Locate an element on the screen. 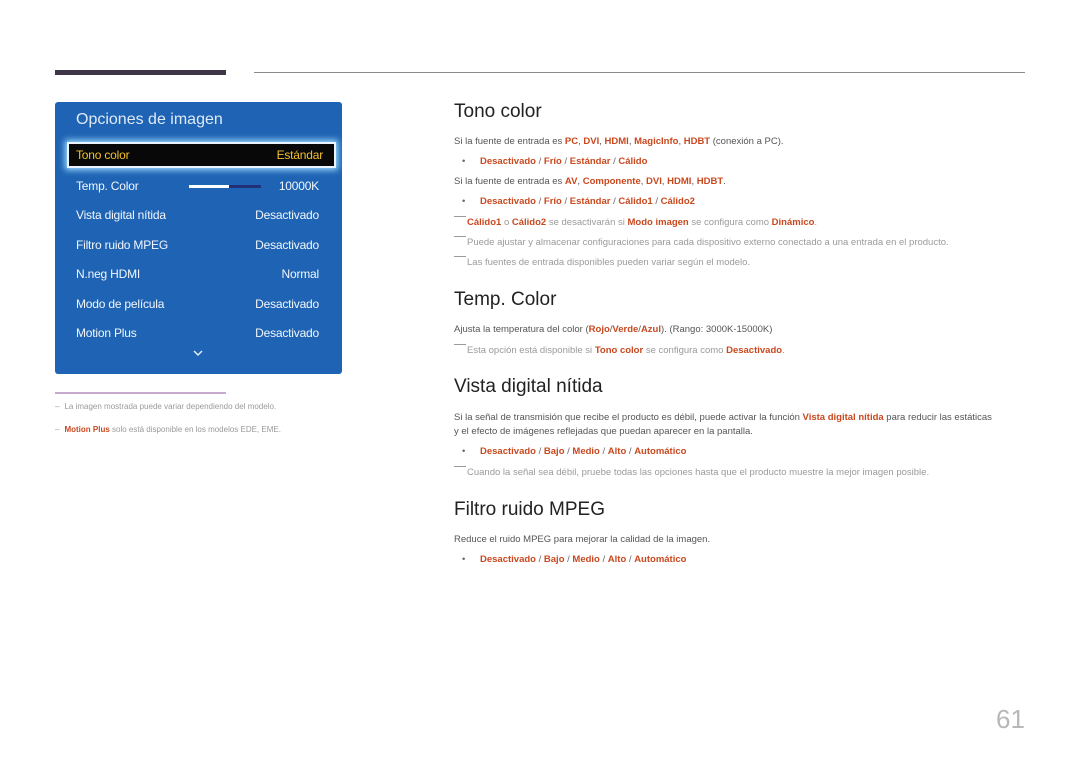  menu-item-motion-plus: Motion Plus Desactivado is located at coordinates (199, 333).